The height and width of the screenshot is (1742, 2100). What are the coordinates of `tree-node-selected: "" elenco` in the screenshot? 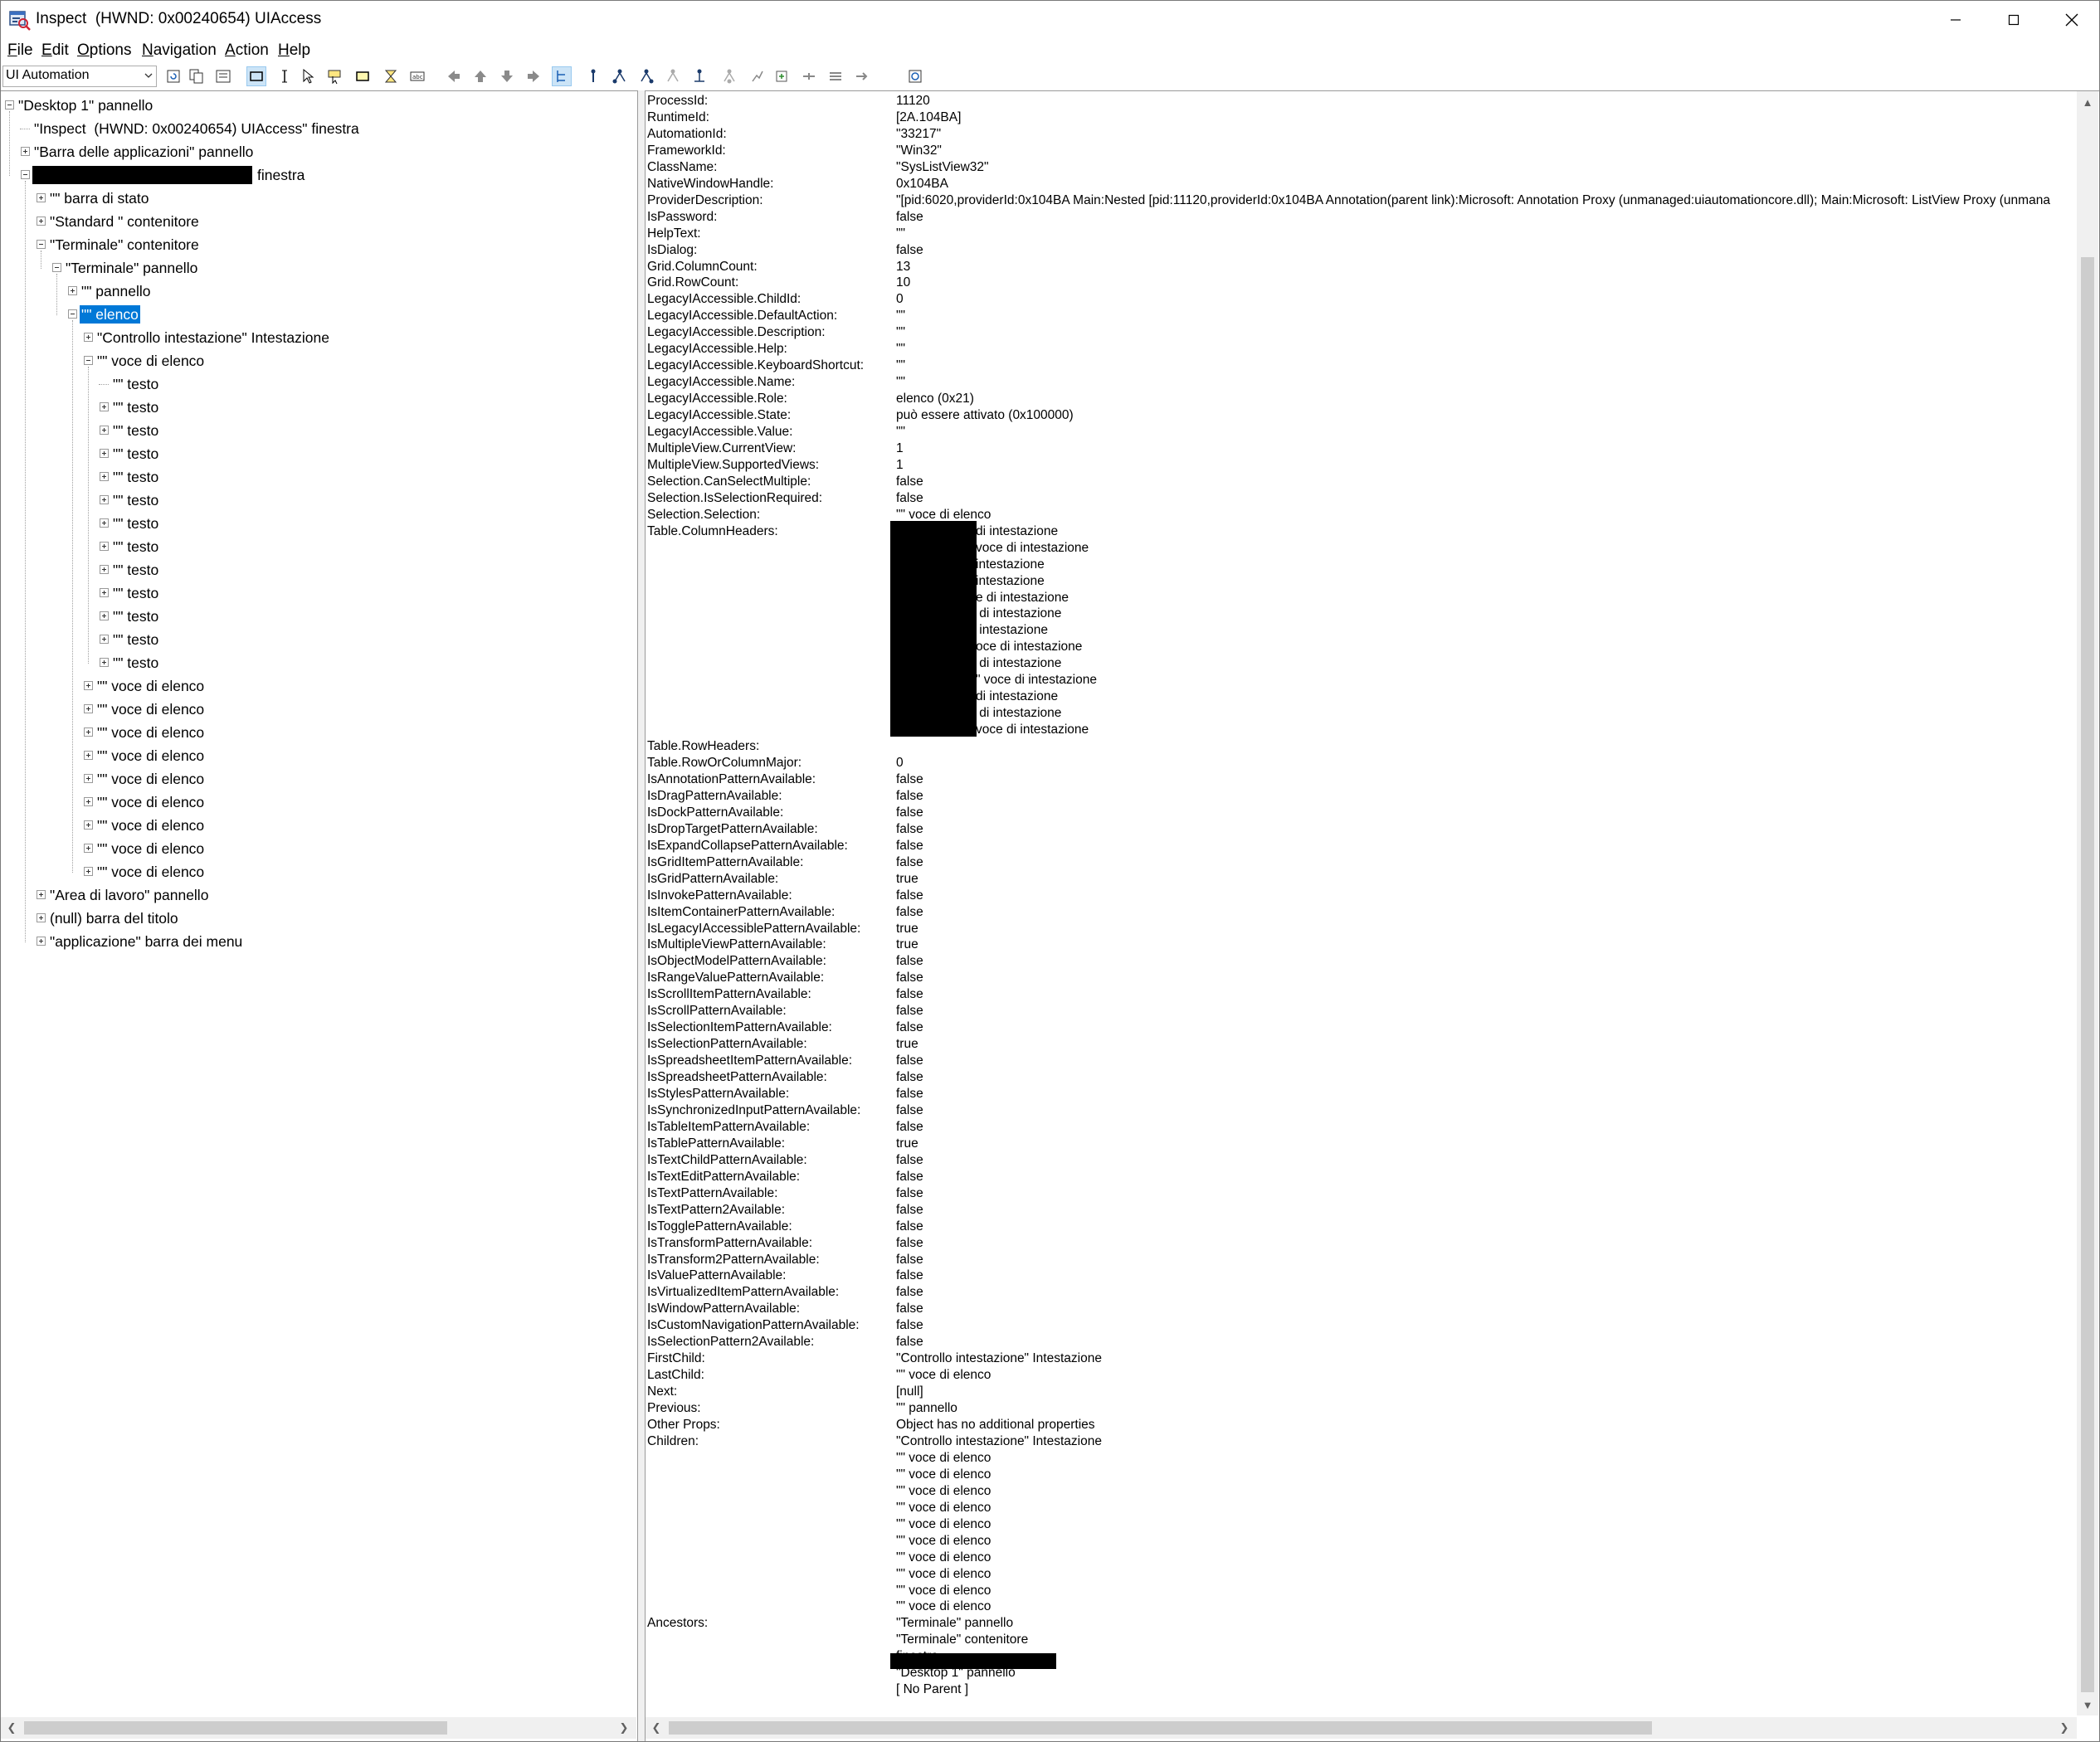 It's located at (316, 314).